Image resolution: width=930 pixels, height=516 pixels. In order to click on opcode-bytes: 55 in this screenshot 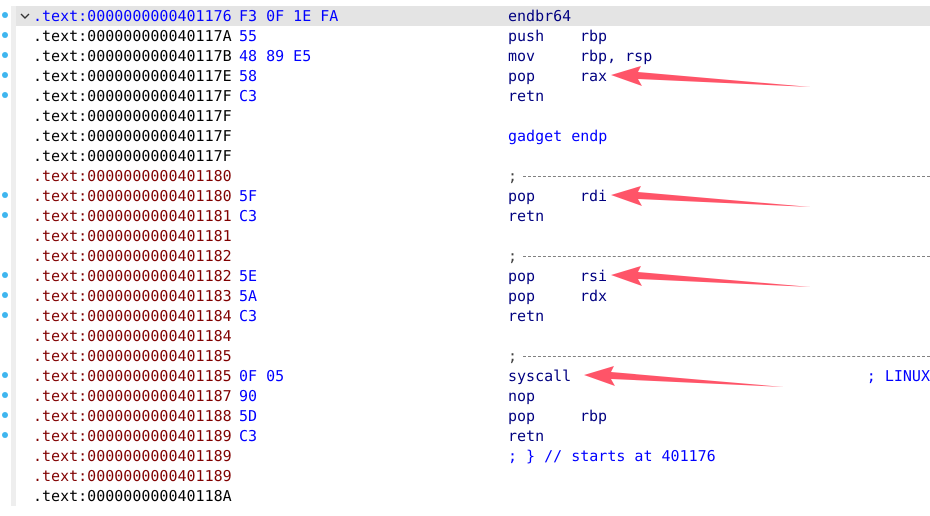, I will do `click(248, 36)`.